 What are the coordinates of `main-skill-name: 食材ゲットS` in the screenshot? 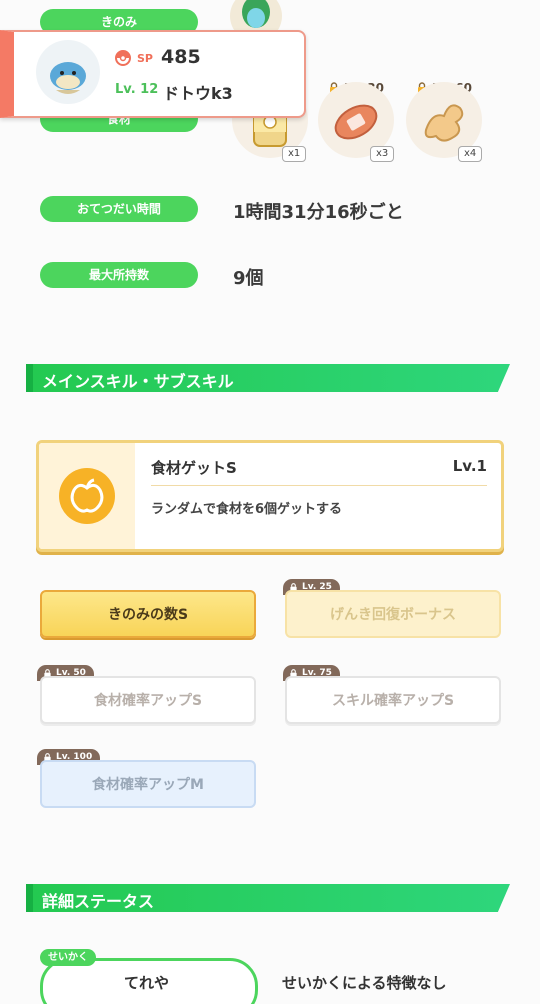 It's located at (194, 468).